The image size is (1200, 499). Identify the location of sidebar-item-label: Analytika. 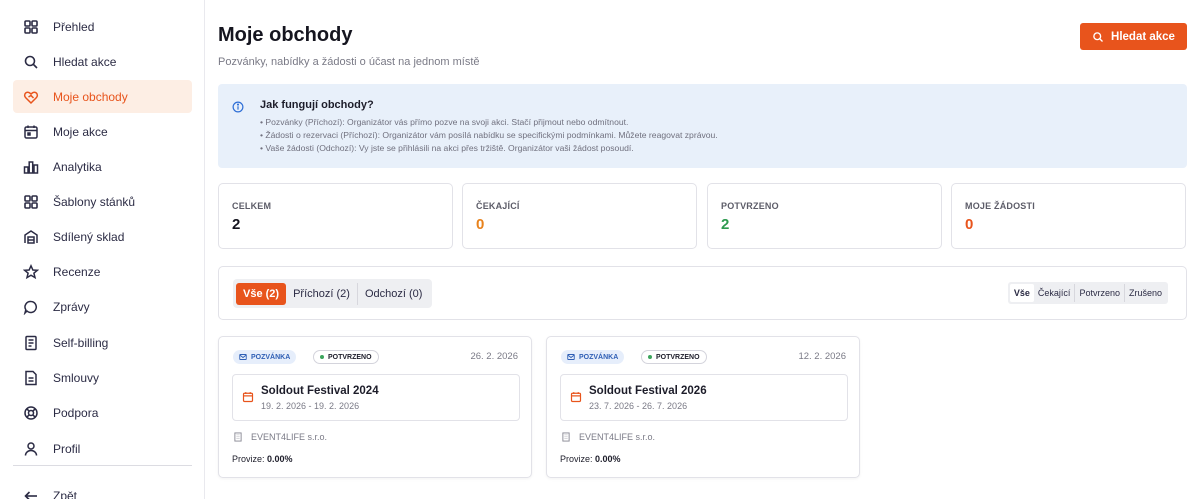
(77, 166).